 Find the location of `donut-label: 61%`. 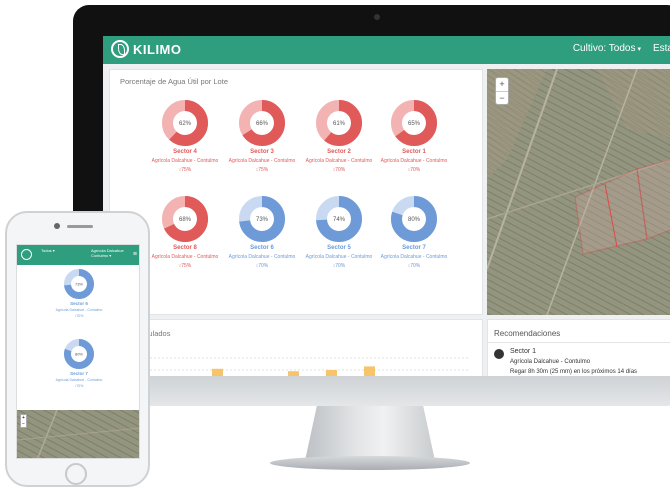

donut-label: 61% is located at coordinates (339, 124).